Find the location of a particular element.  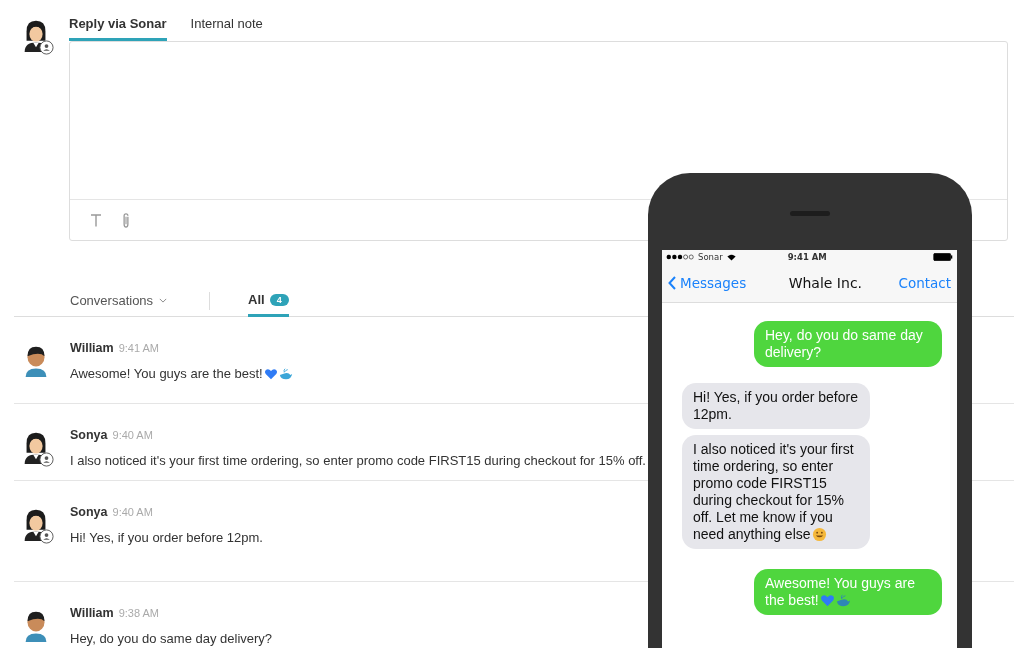

chevron-down-icon is located at coordinates (163, 300).